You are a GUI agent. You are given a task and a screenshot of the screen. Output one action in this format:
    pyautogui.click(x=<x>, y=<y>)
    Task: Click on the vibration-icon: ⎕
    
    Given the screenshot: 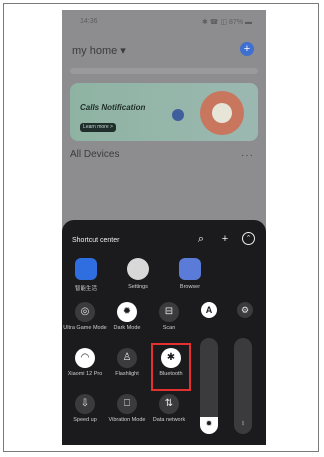 What is the action you would take?
    pyautogui.click(x=127, y=404)
    